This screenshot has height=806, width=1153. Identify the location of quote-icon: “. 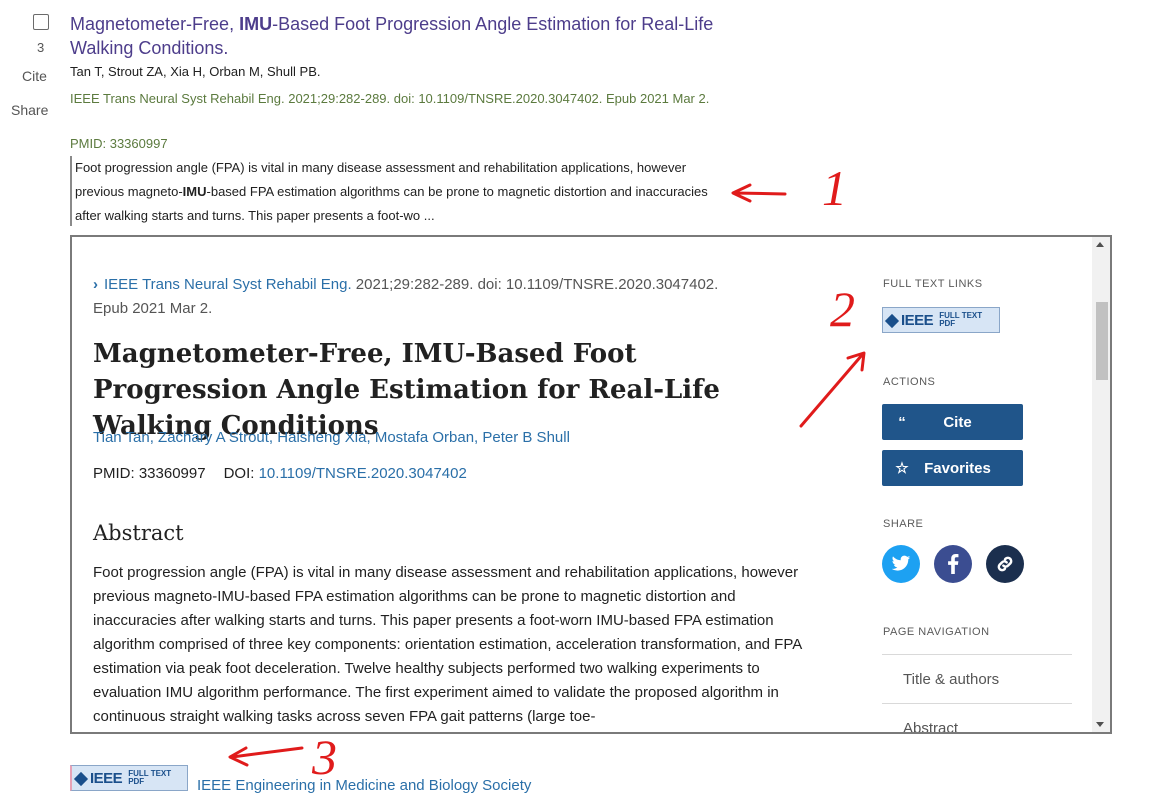
(902, 422).